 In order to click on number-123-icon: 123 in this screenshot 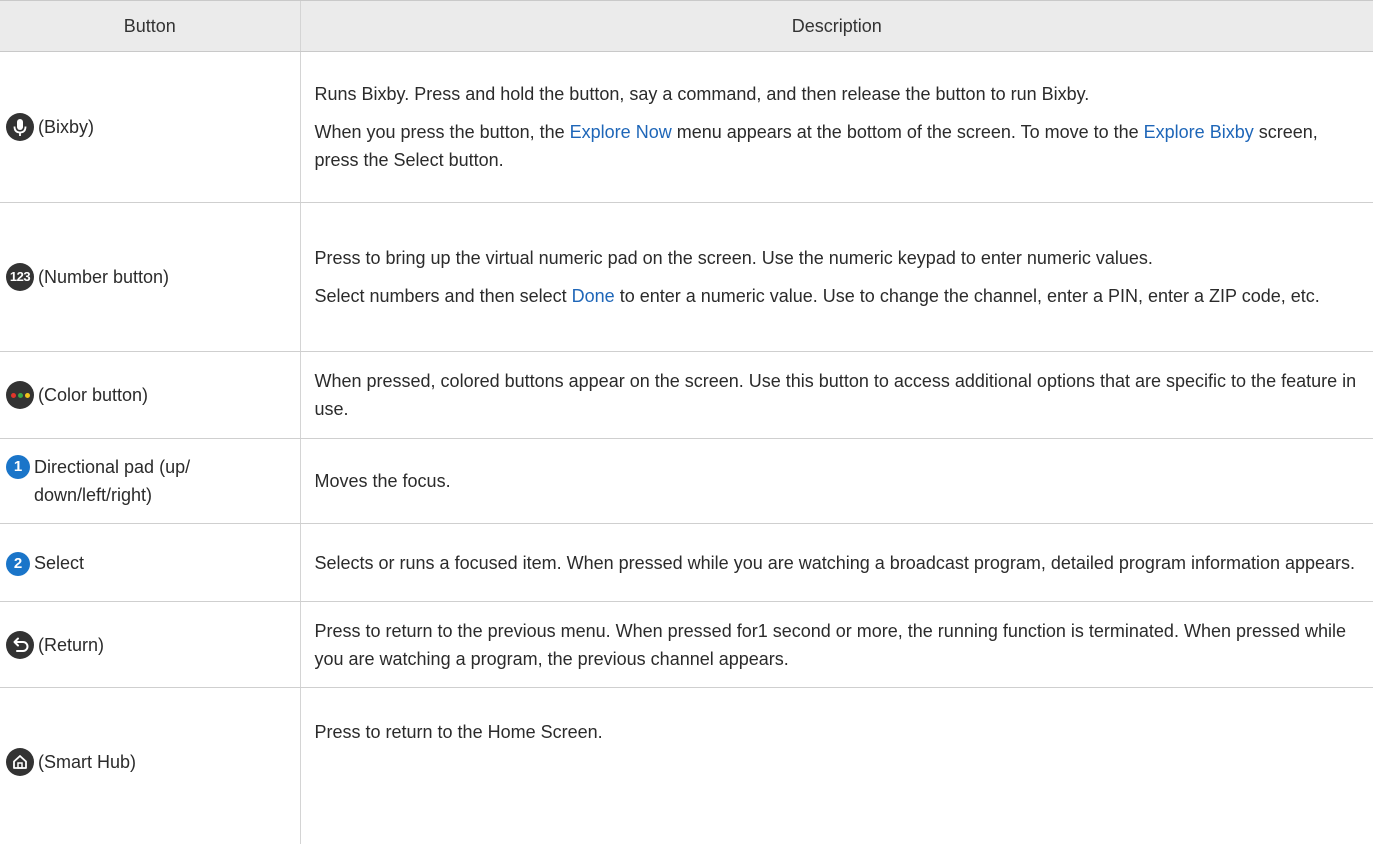, I will do `click(20, 277)`.